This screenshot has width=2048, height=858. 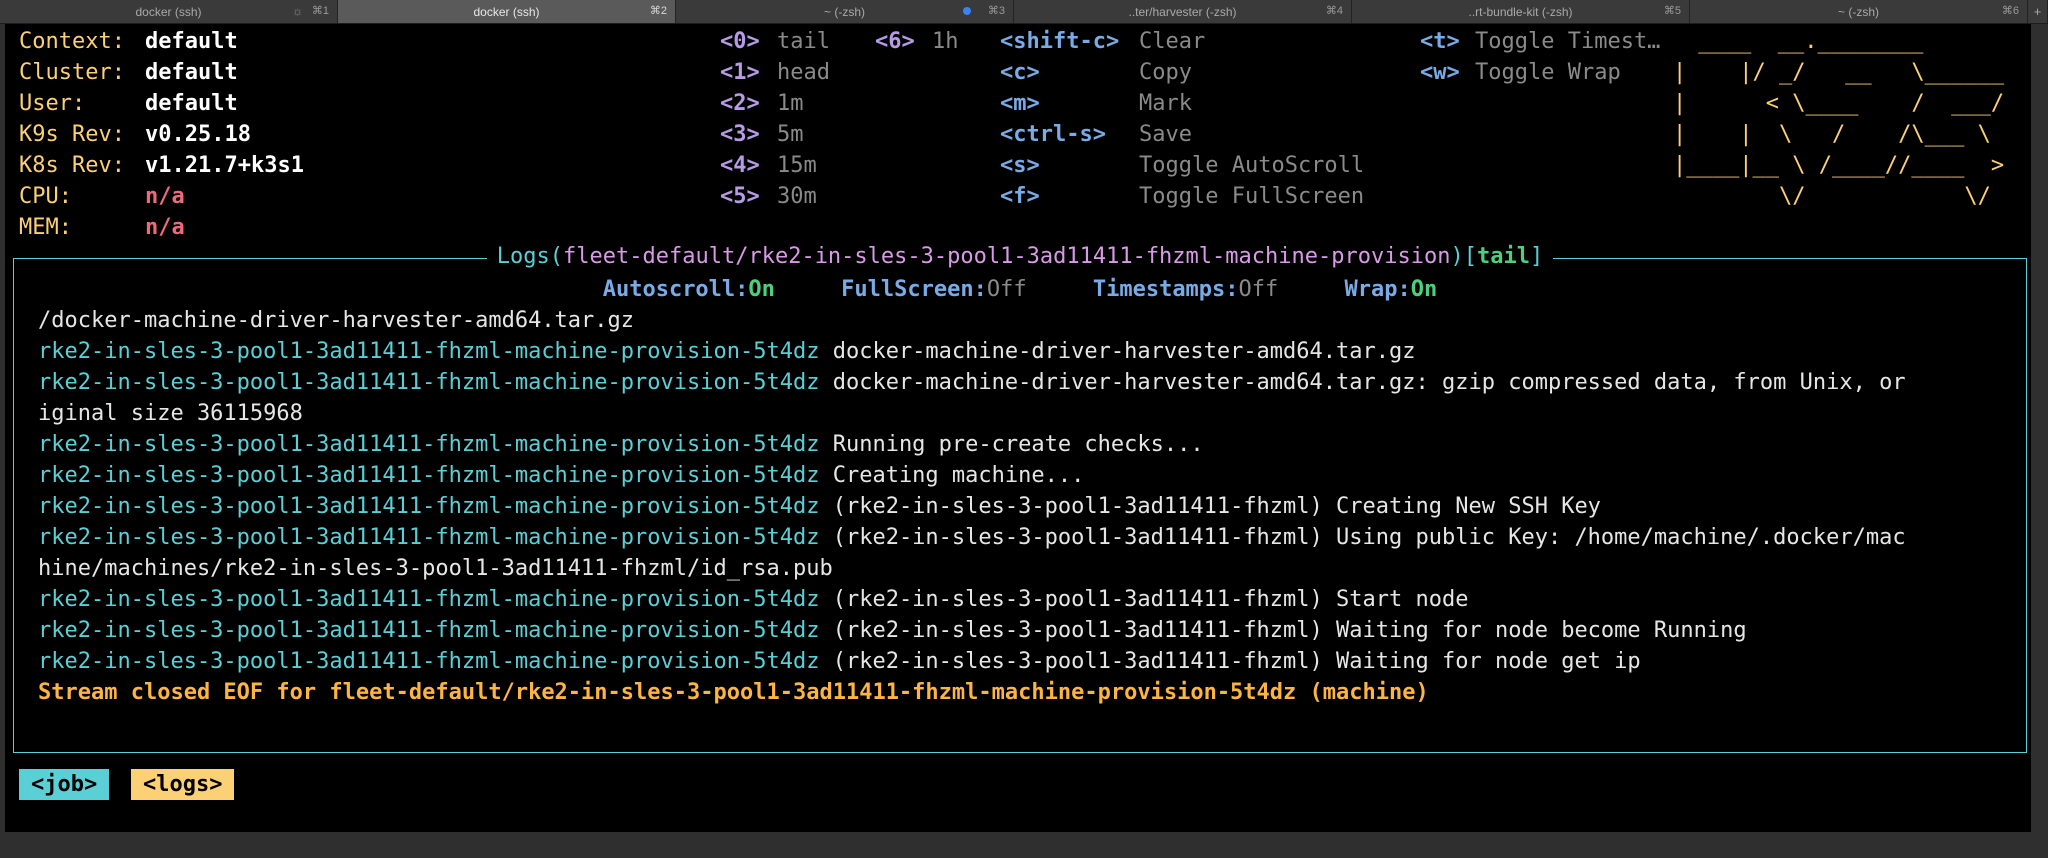 What do you see at coordinates (1165, 72) in the screenshot?
I see `hotkey-label: Copy` at bounding box center [1165, 72].